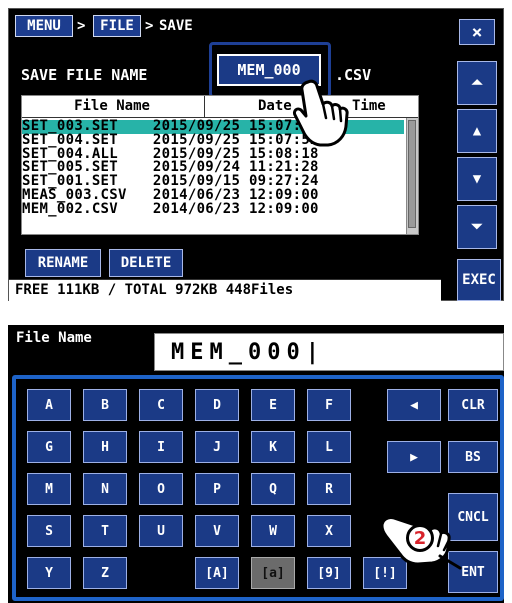  I want to click on scroll-up-button: ▲, so click(477, 131).